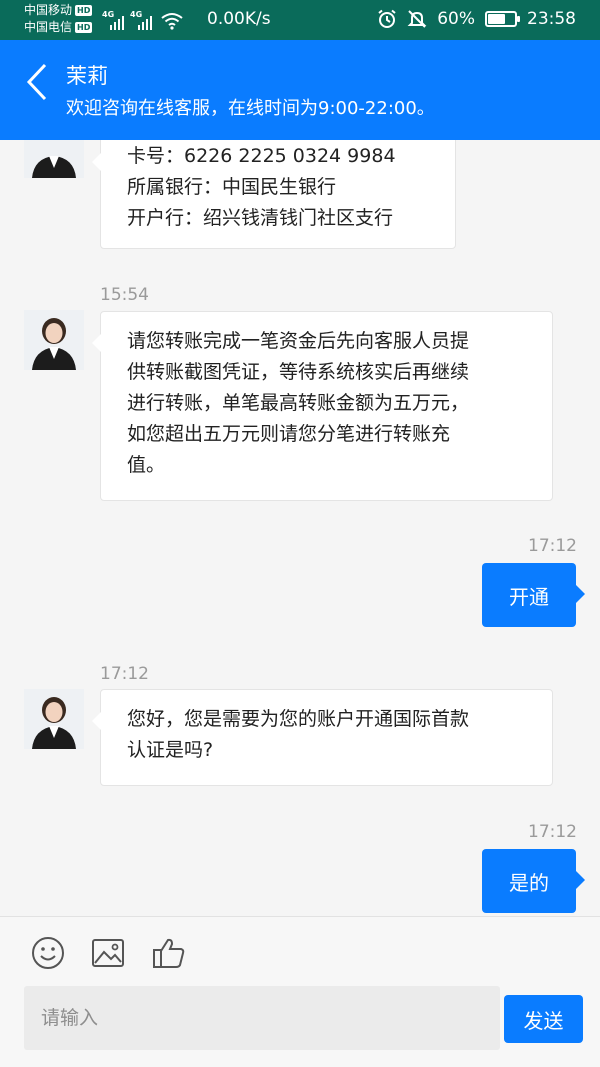 Image resolution: width=600 pixels, height=1067 pixels. Describe the element at coordinates (37, 82) in the screenshot. I see `back-arrow-icon` at that location.